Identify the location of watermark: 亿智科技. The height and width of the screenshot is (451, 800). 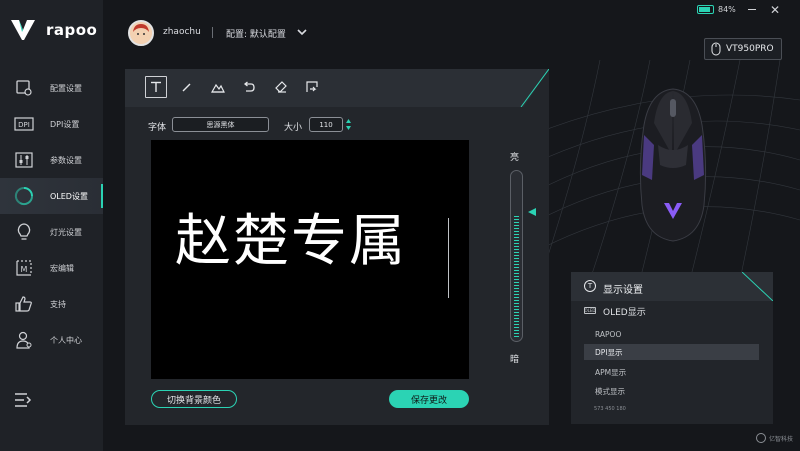
(774, 438).